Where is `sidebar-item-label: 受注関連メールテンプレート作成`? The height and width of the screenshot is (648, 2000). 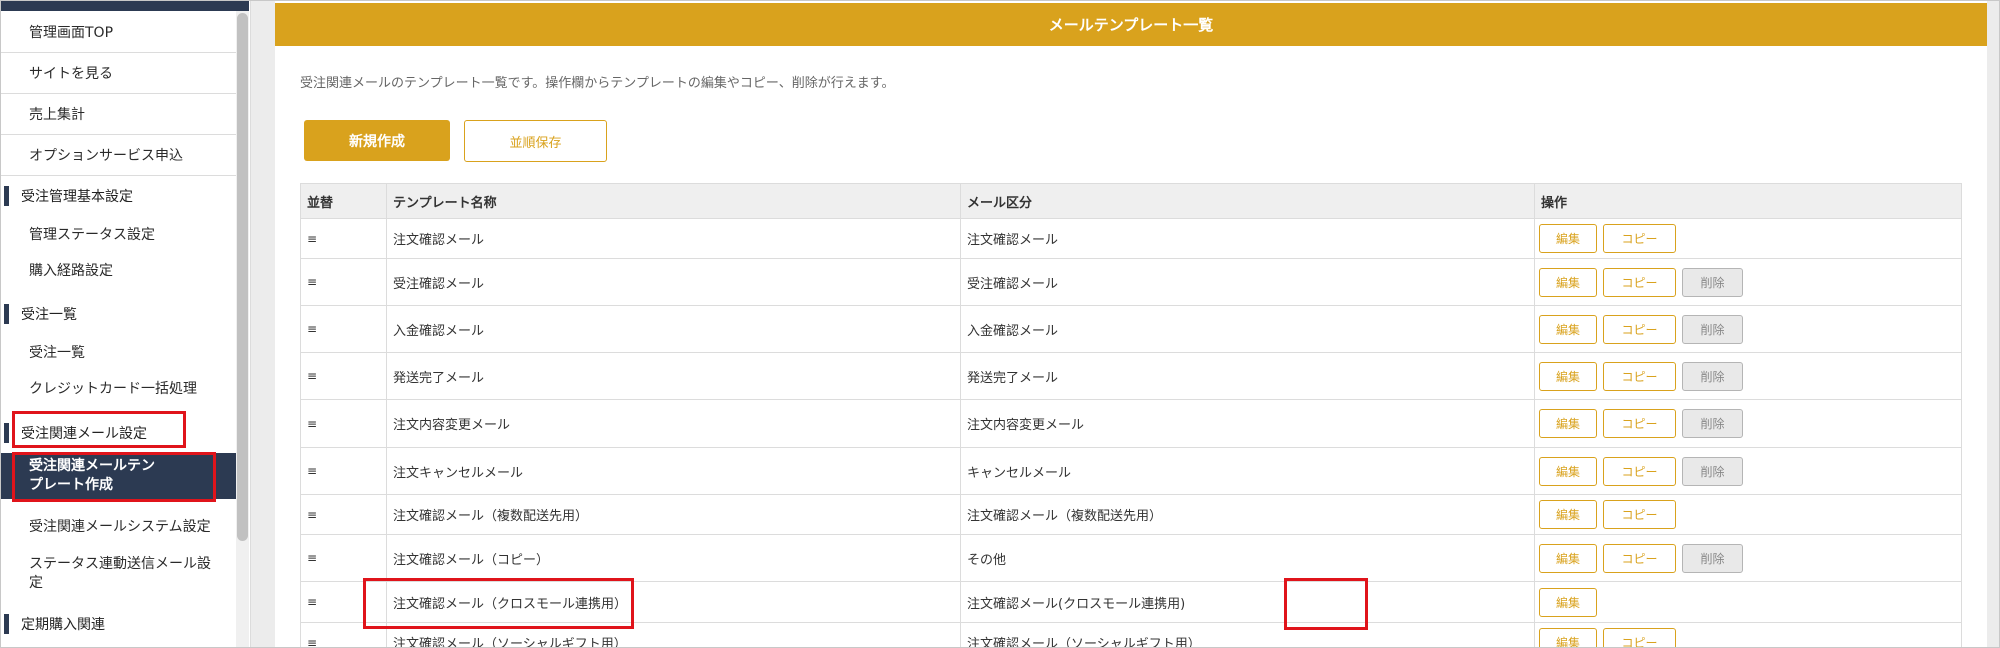
sidebar-item-label: 受注関連メールテンプレート作成 is located at coordinates (92, 475).